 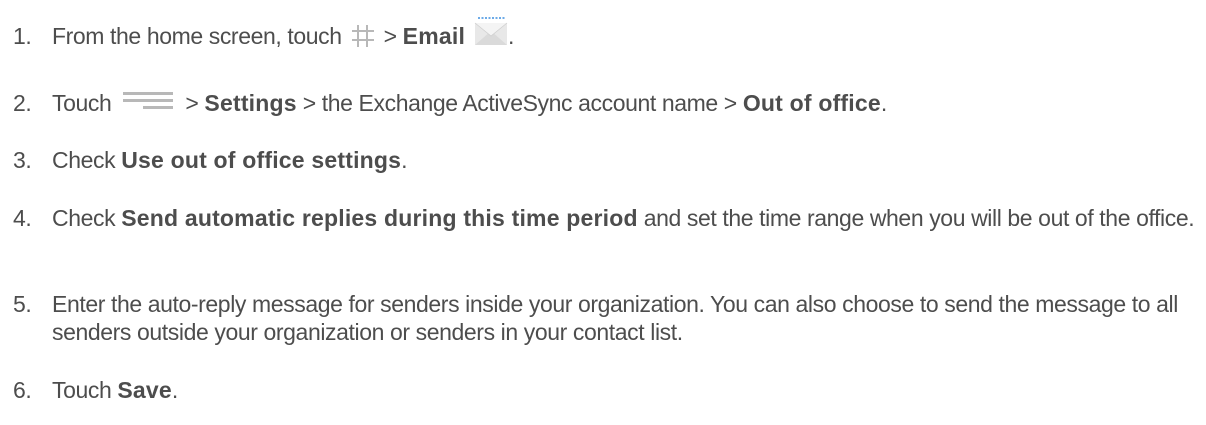 I want to click on step-6: 6. Touch Save., so click(x=604, y=390).